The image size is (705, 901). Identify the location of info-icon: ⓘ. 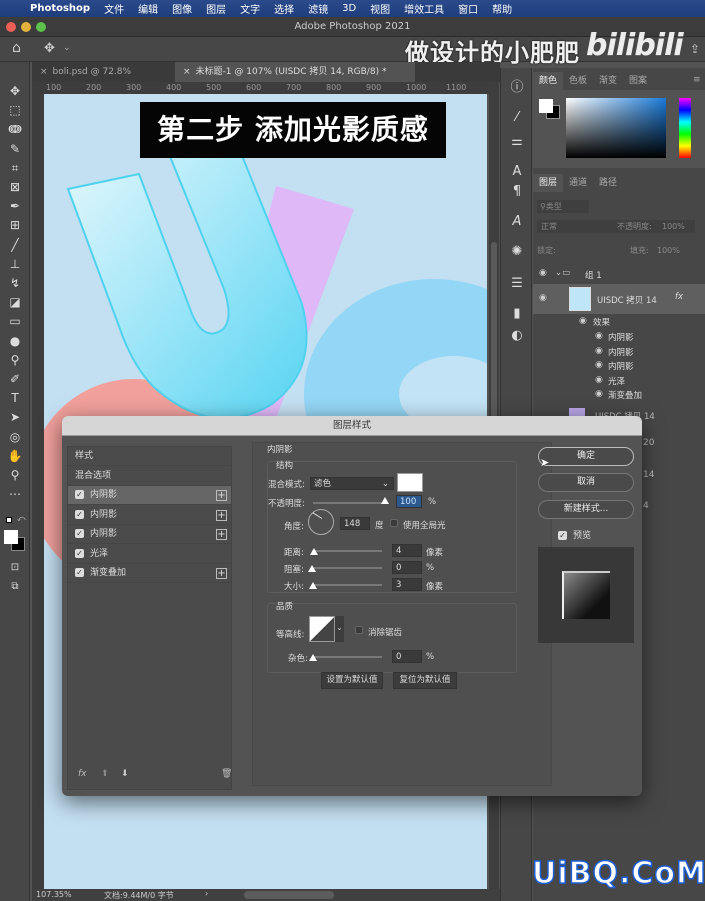
(517, 88).